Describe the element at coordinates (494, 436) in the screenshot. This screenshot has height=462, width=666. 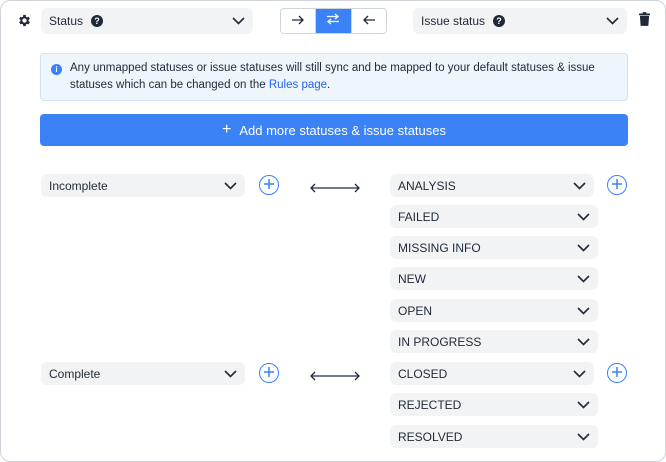
I see `right-status-select: RESOLVED` at that location.